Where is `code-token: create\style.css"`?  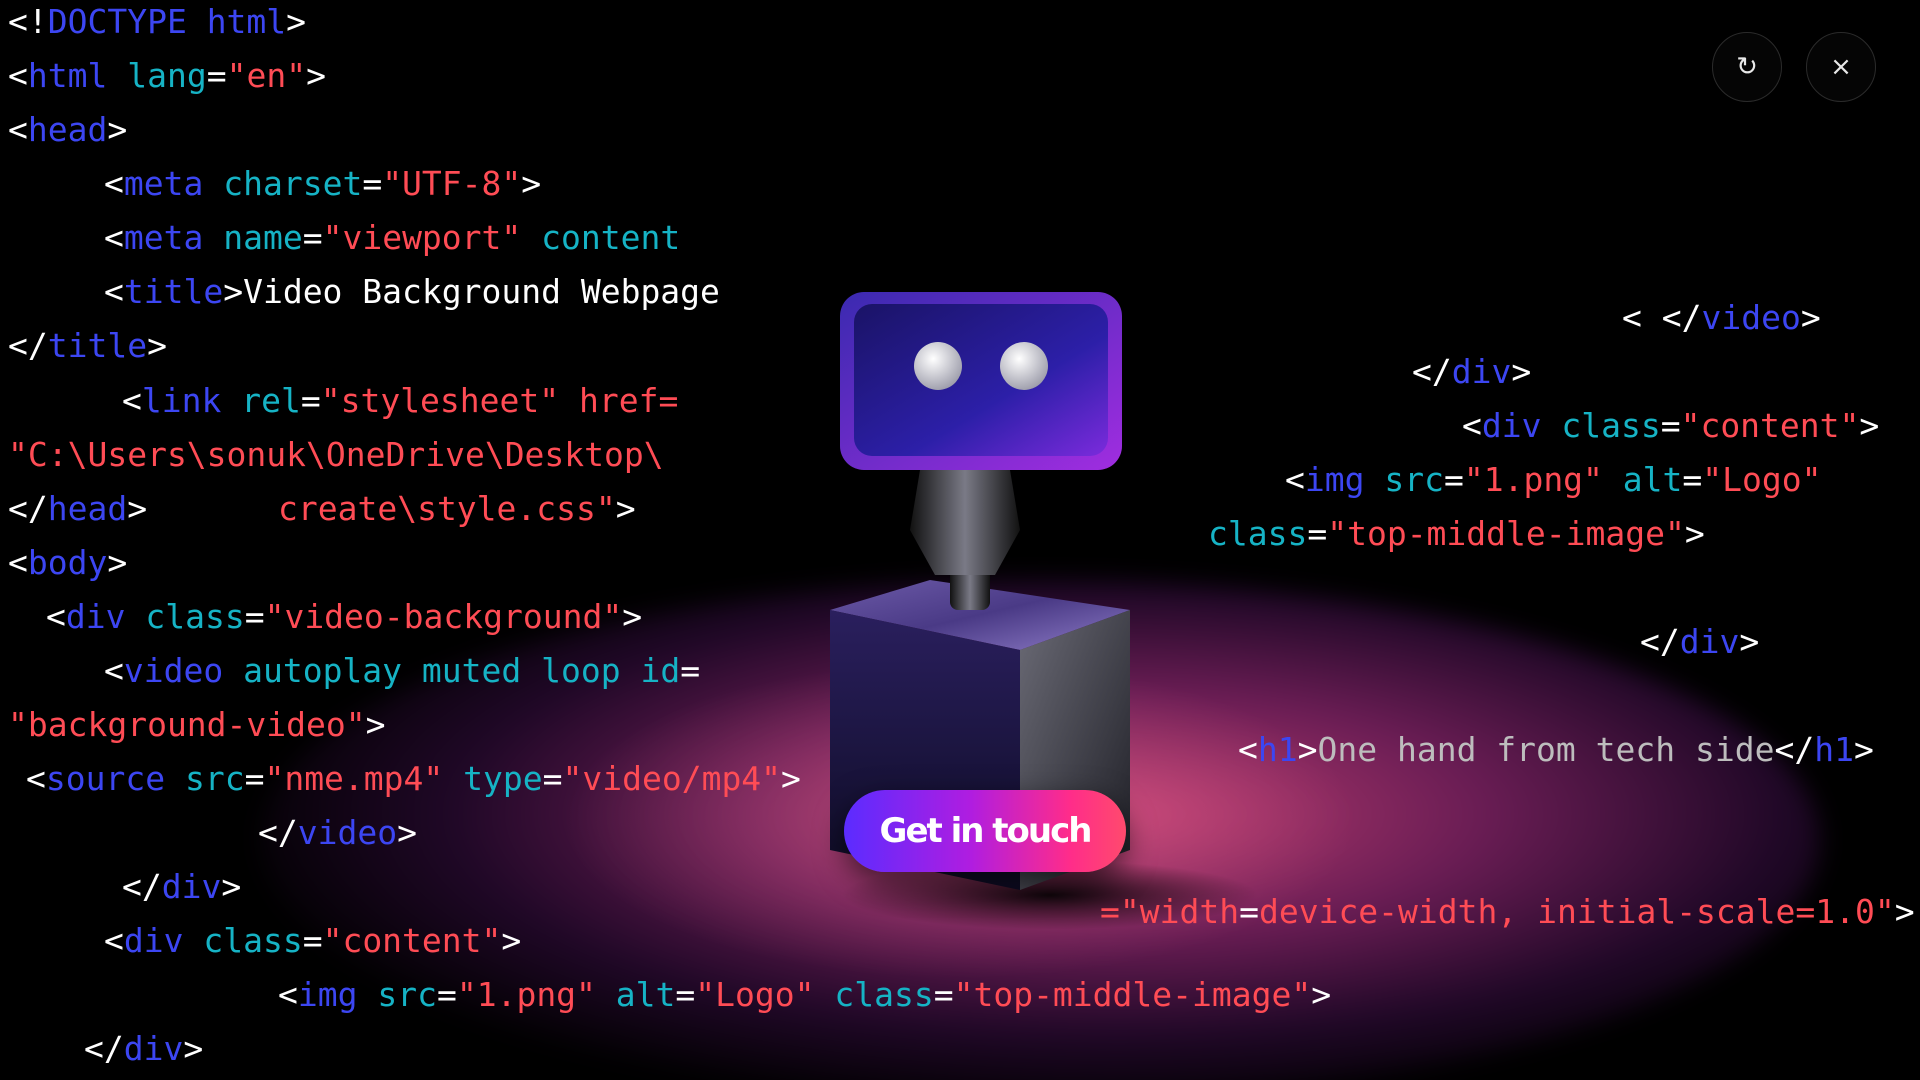
code-token: create\style.css" is located at coordinates (447, 508).